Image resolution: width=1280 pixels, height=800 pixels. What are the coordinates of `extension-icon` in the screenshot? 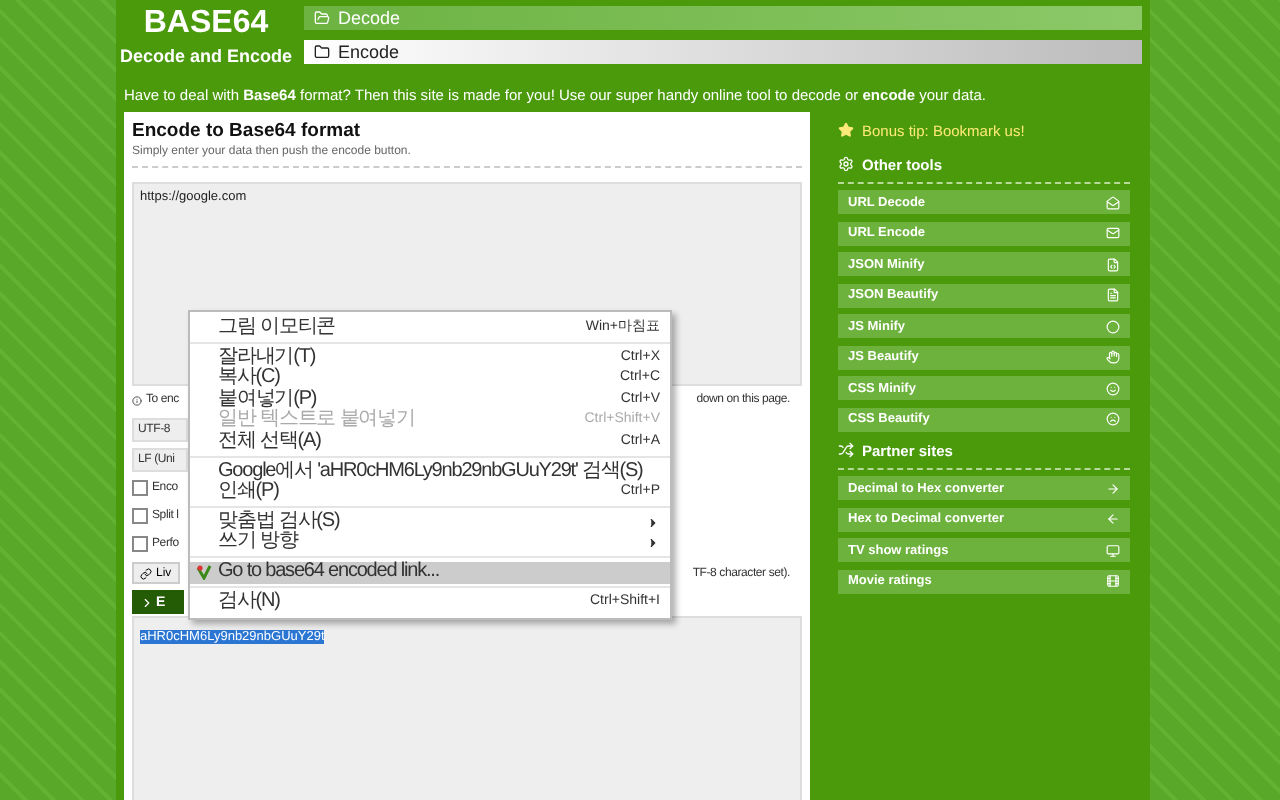 It's located at (204, 571).